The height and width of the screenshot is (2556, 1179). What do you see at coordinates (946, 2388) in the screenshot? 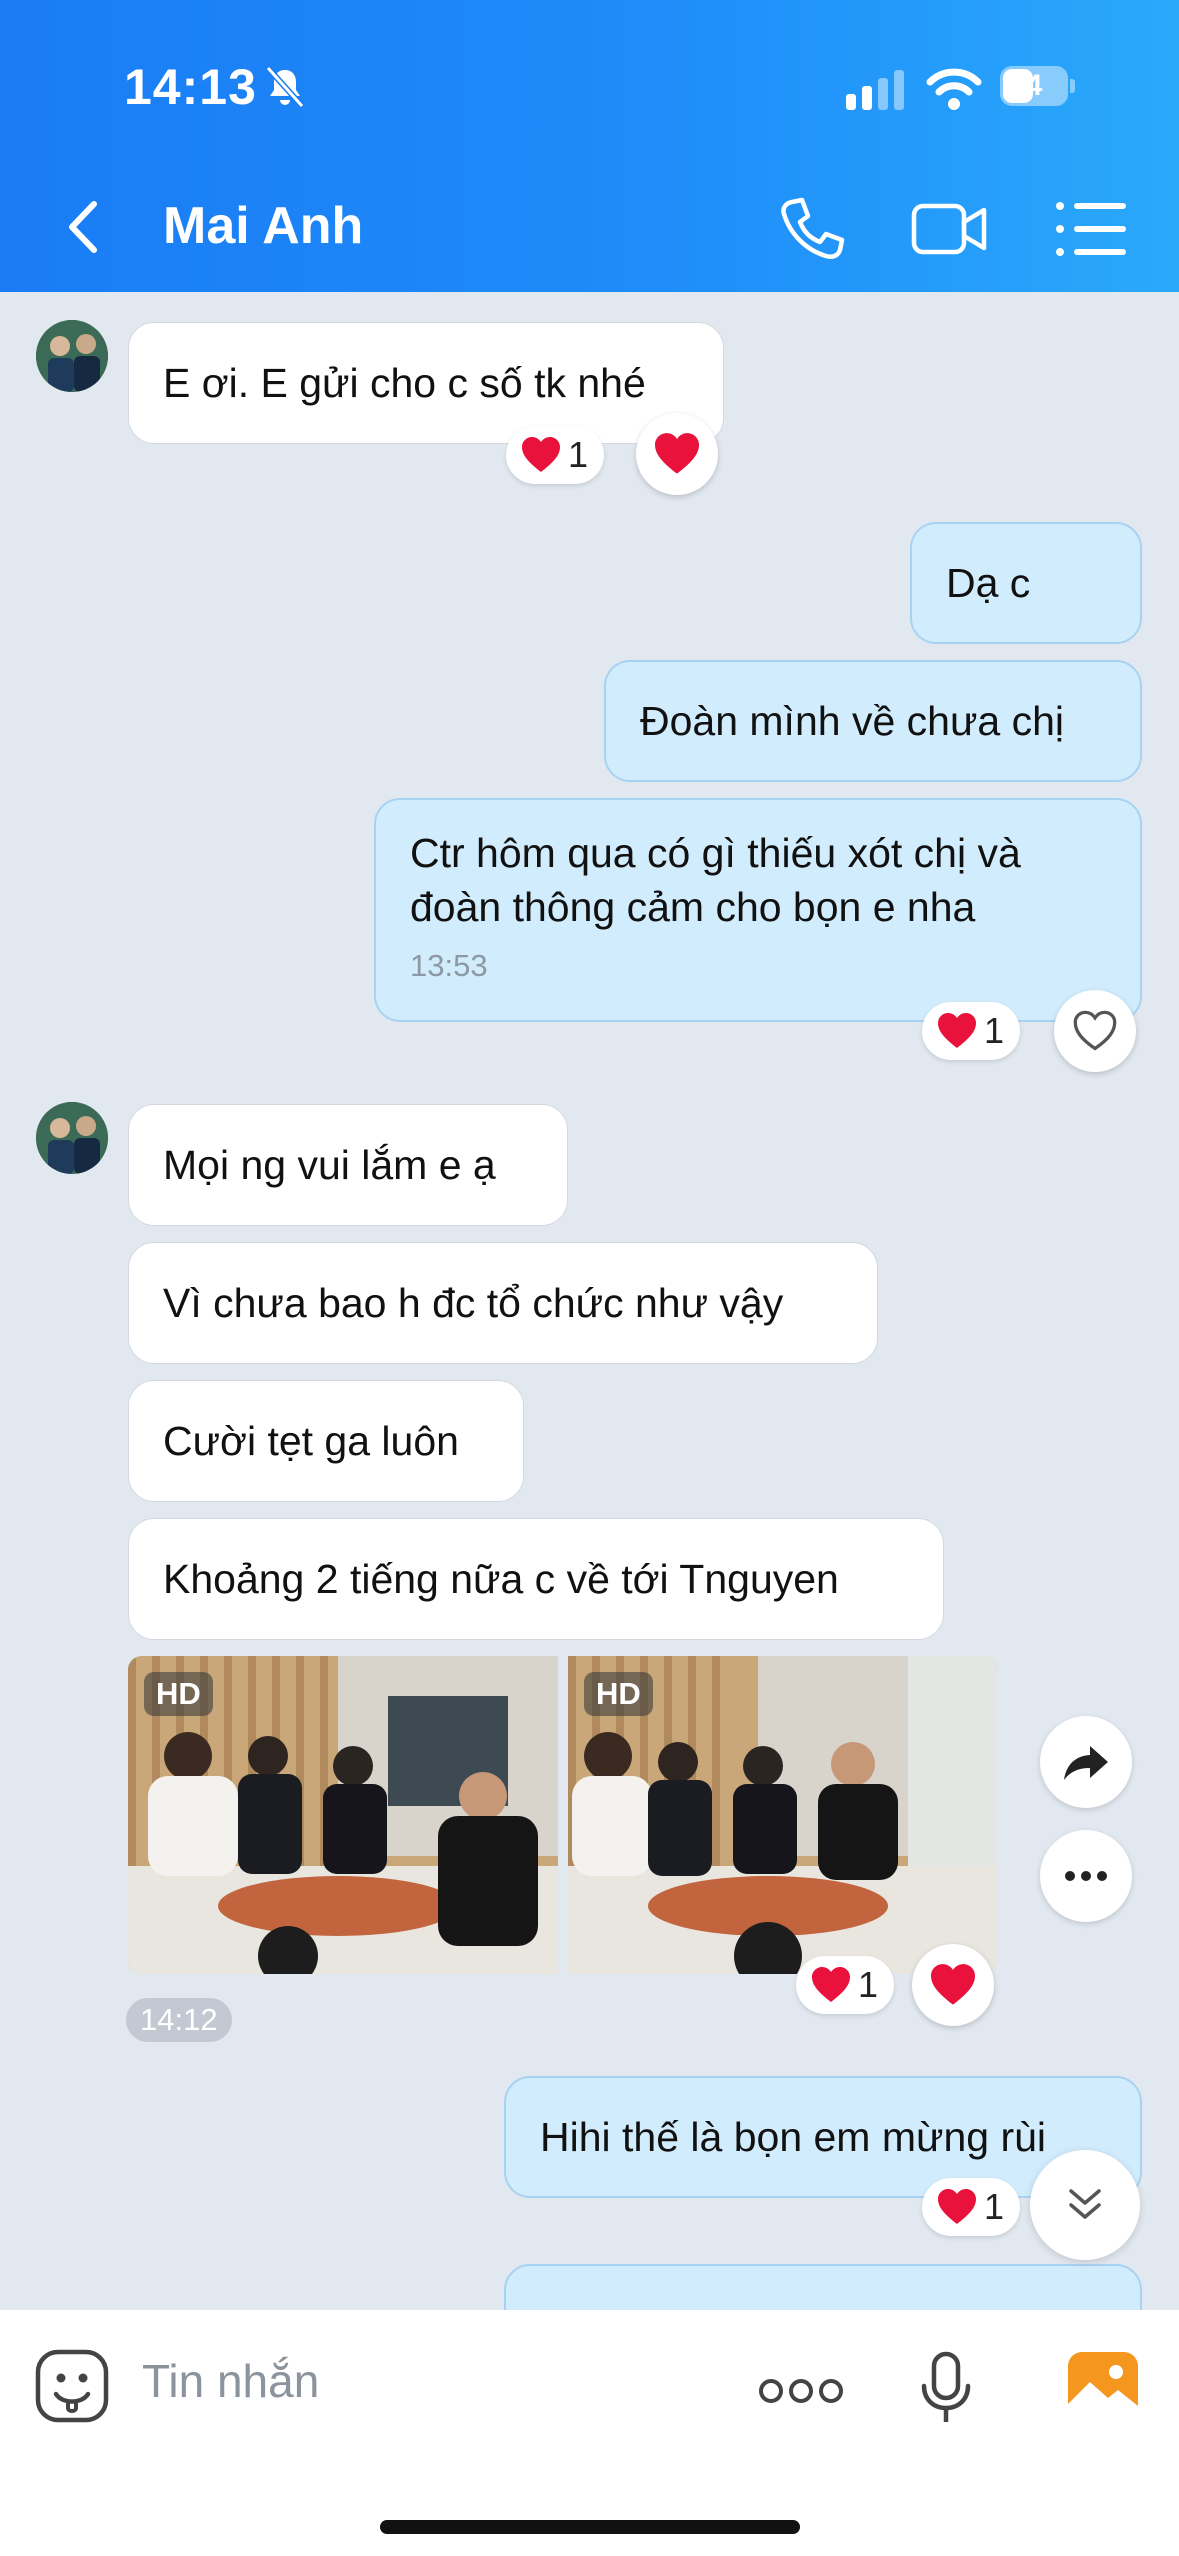
I see `microphone-button` at bounding box center [946, 2388].